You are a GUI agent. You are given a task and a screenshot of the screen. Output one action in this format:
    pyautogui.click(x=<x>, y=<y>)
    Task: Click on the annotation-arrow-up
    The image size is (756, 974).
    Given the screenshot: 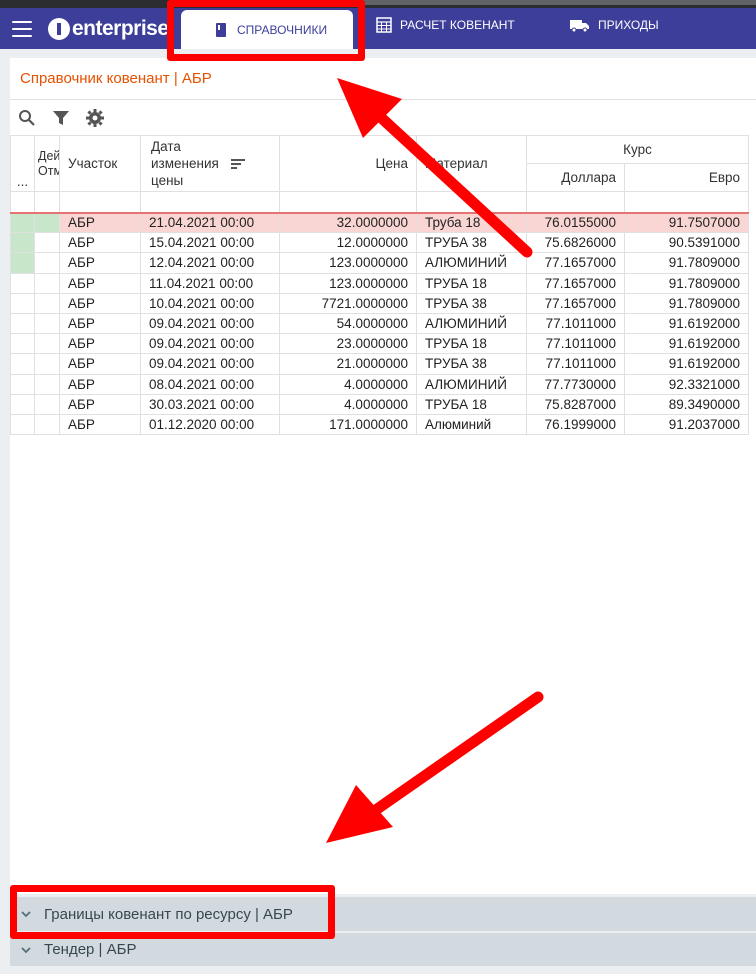 What is the action you would take?
    pyautogui.click(x=435, y=168)
    